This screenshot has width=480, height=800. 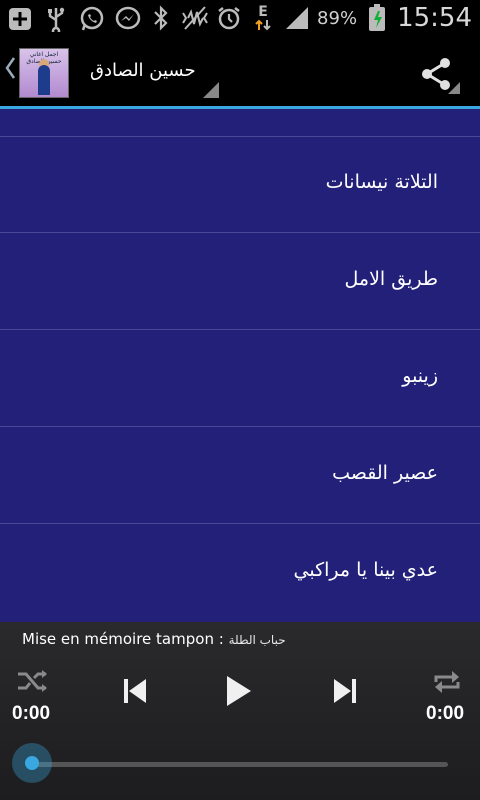 I want to click on play-icon, so click(x=239, y=693).